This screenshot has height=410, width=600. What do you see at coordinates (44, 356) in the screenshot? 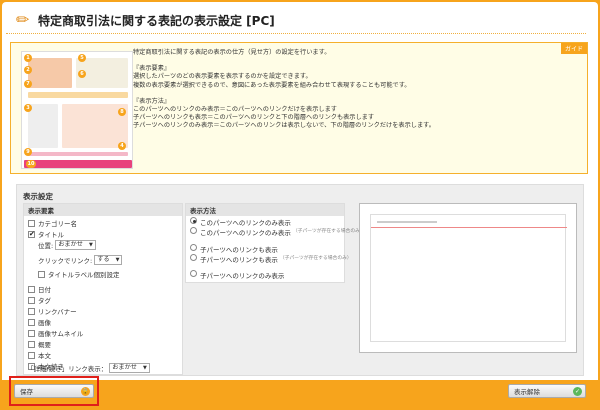
I see `option-label: 本文` at bounding box center [44, 356].